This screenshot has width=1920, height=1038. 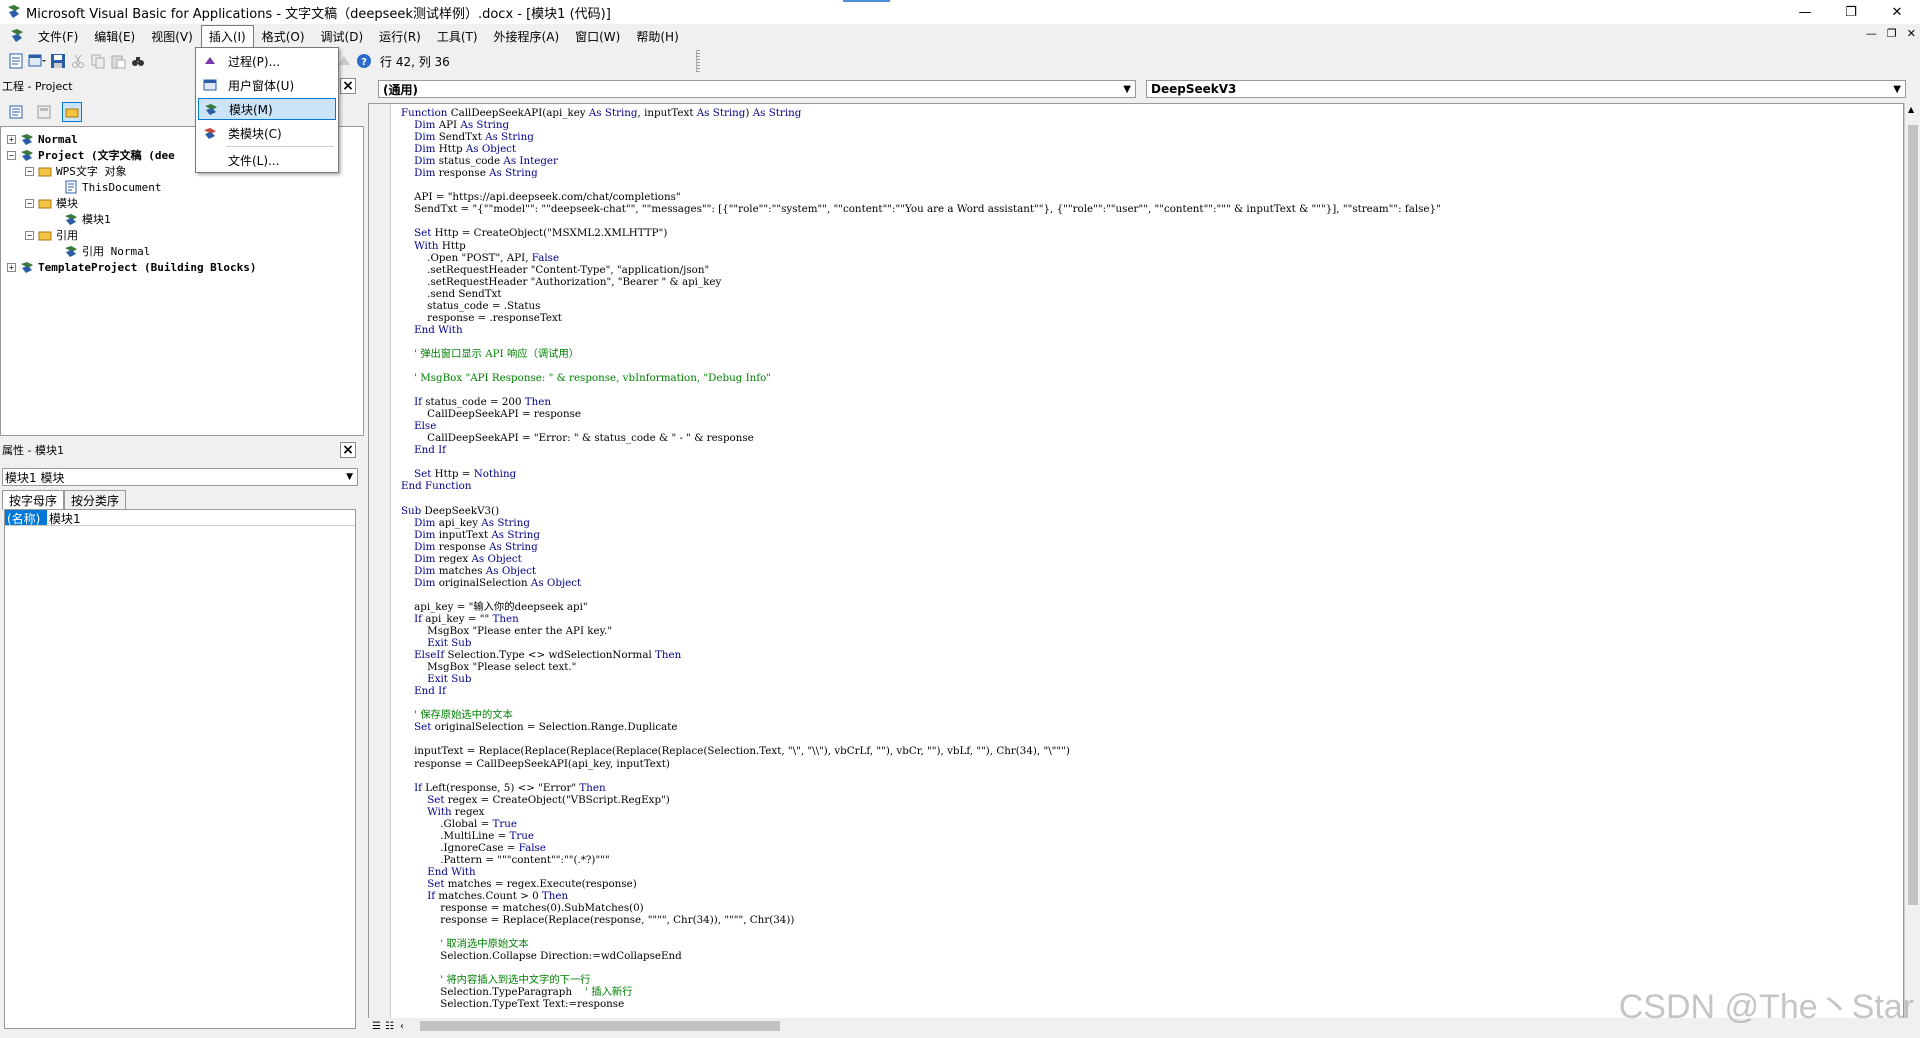 What do you see at coordinates (921, 318) in the screenshot?
I see `code-line: response = .responseText` at bounding box center [921, 318].